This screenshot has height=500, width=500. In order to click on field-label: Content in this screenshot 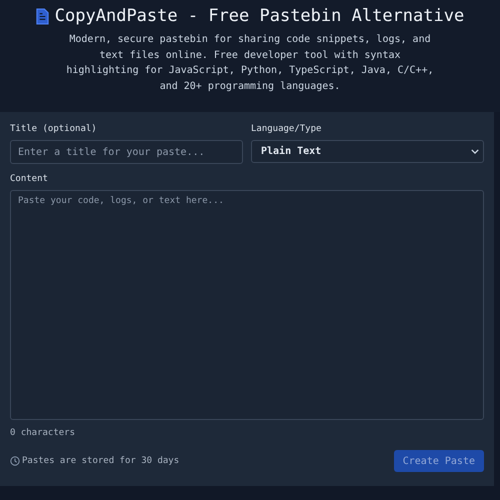, I will do `click(29, 179)`.